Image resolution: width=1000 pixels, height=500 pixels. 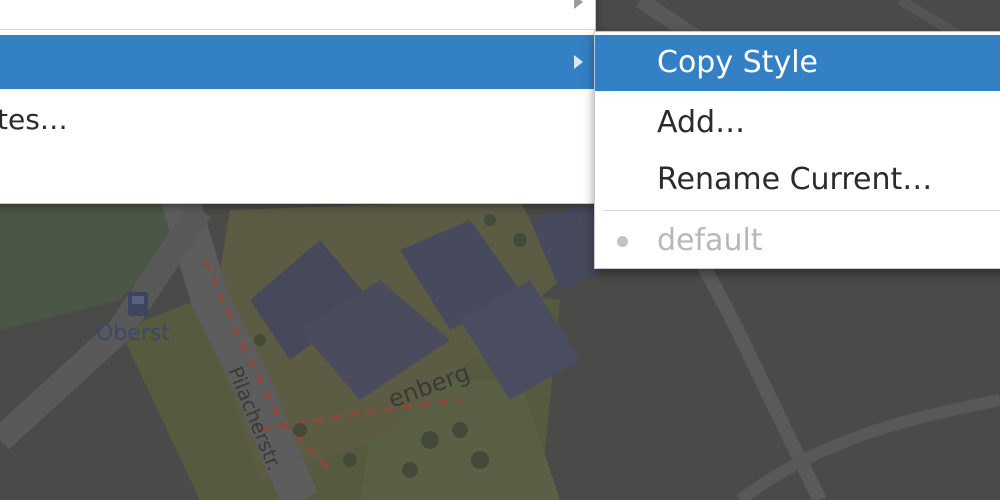 I want to click on bus-stop-label: Oberst, so click(x=133, y=333).